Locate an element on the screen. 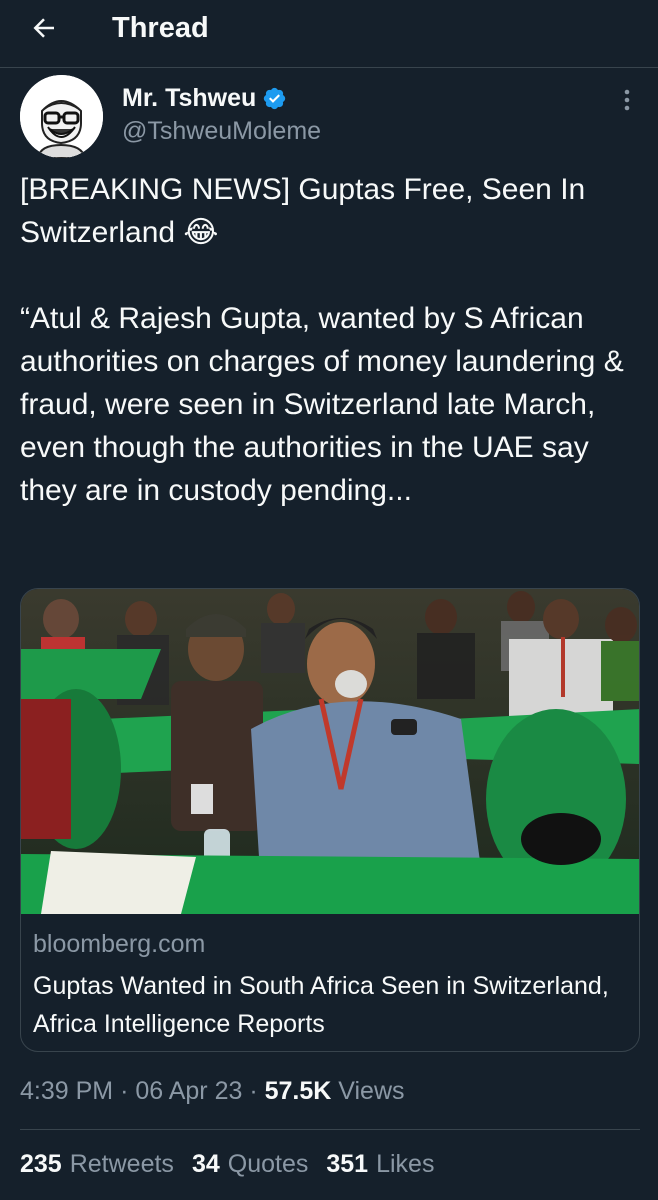  likes-label: Likes is located at coordinates (405, 1164).